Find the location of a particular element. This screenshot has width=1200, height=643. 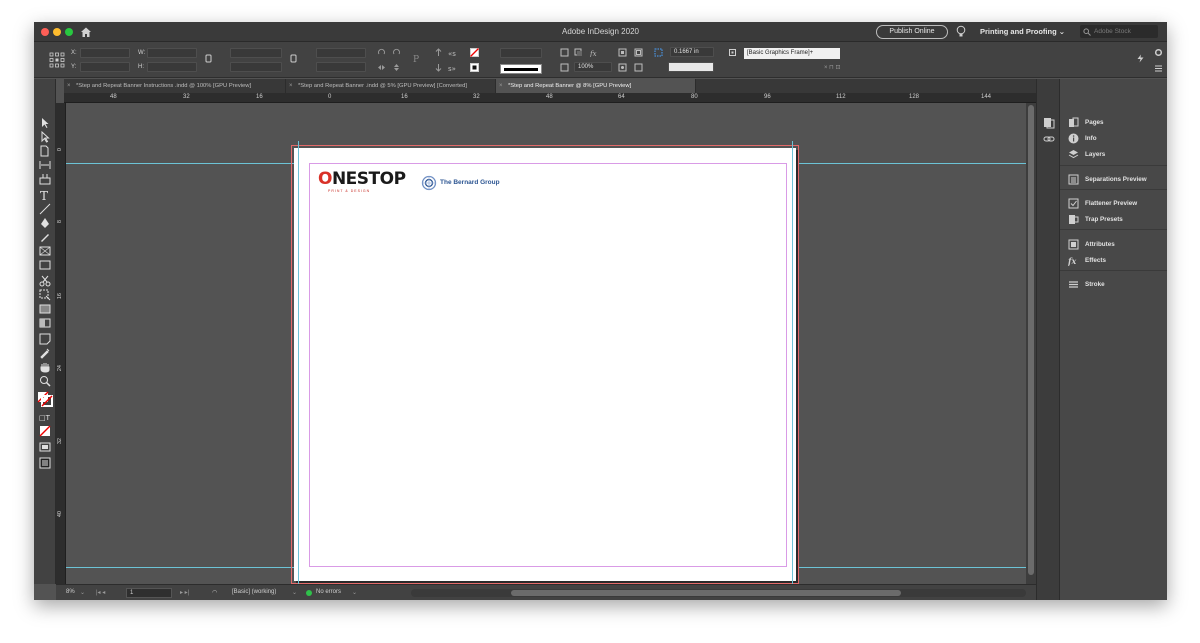

bernard-group-logo-mark is located at coordinates (429, 183).